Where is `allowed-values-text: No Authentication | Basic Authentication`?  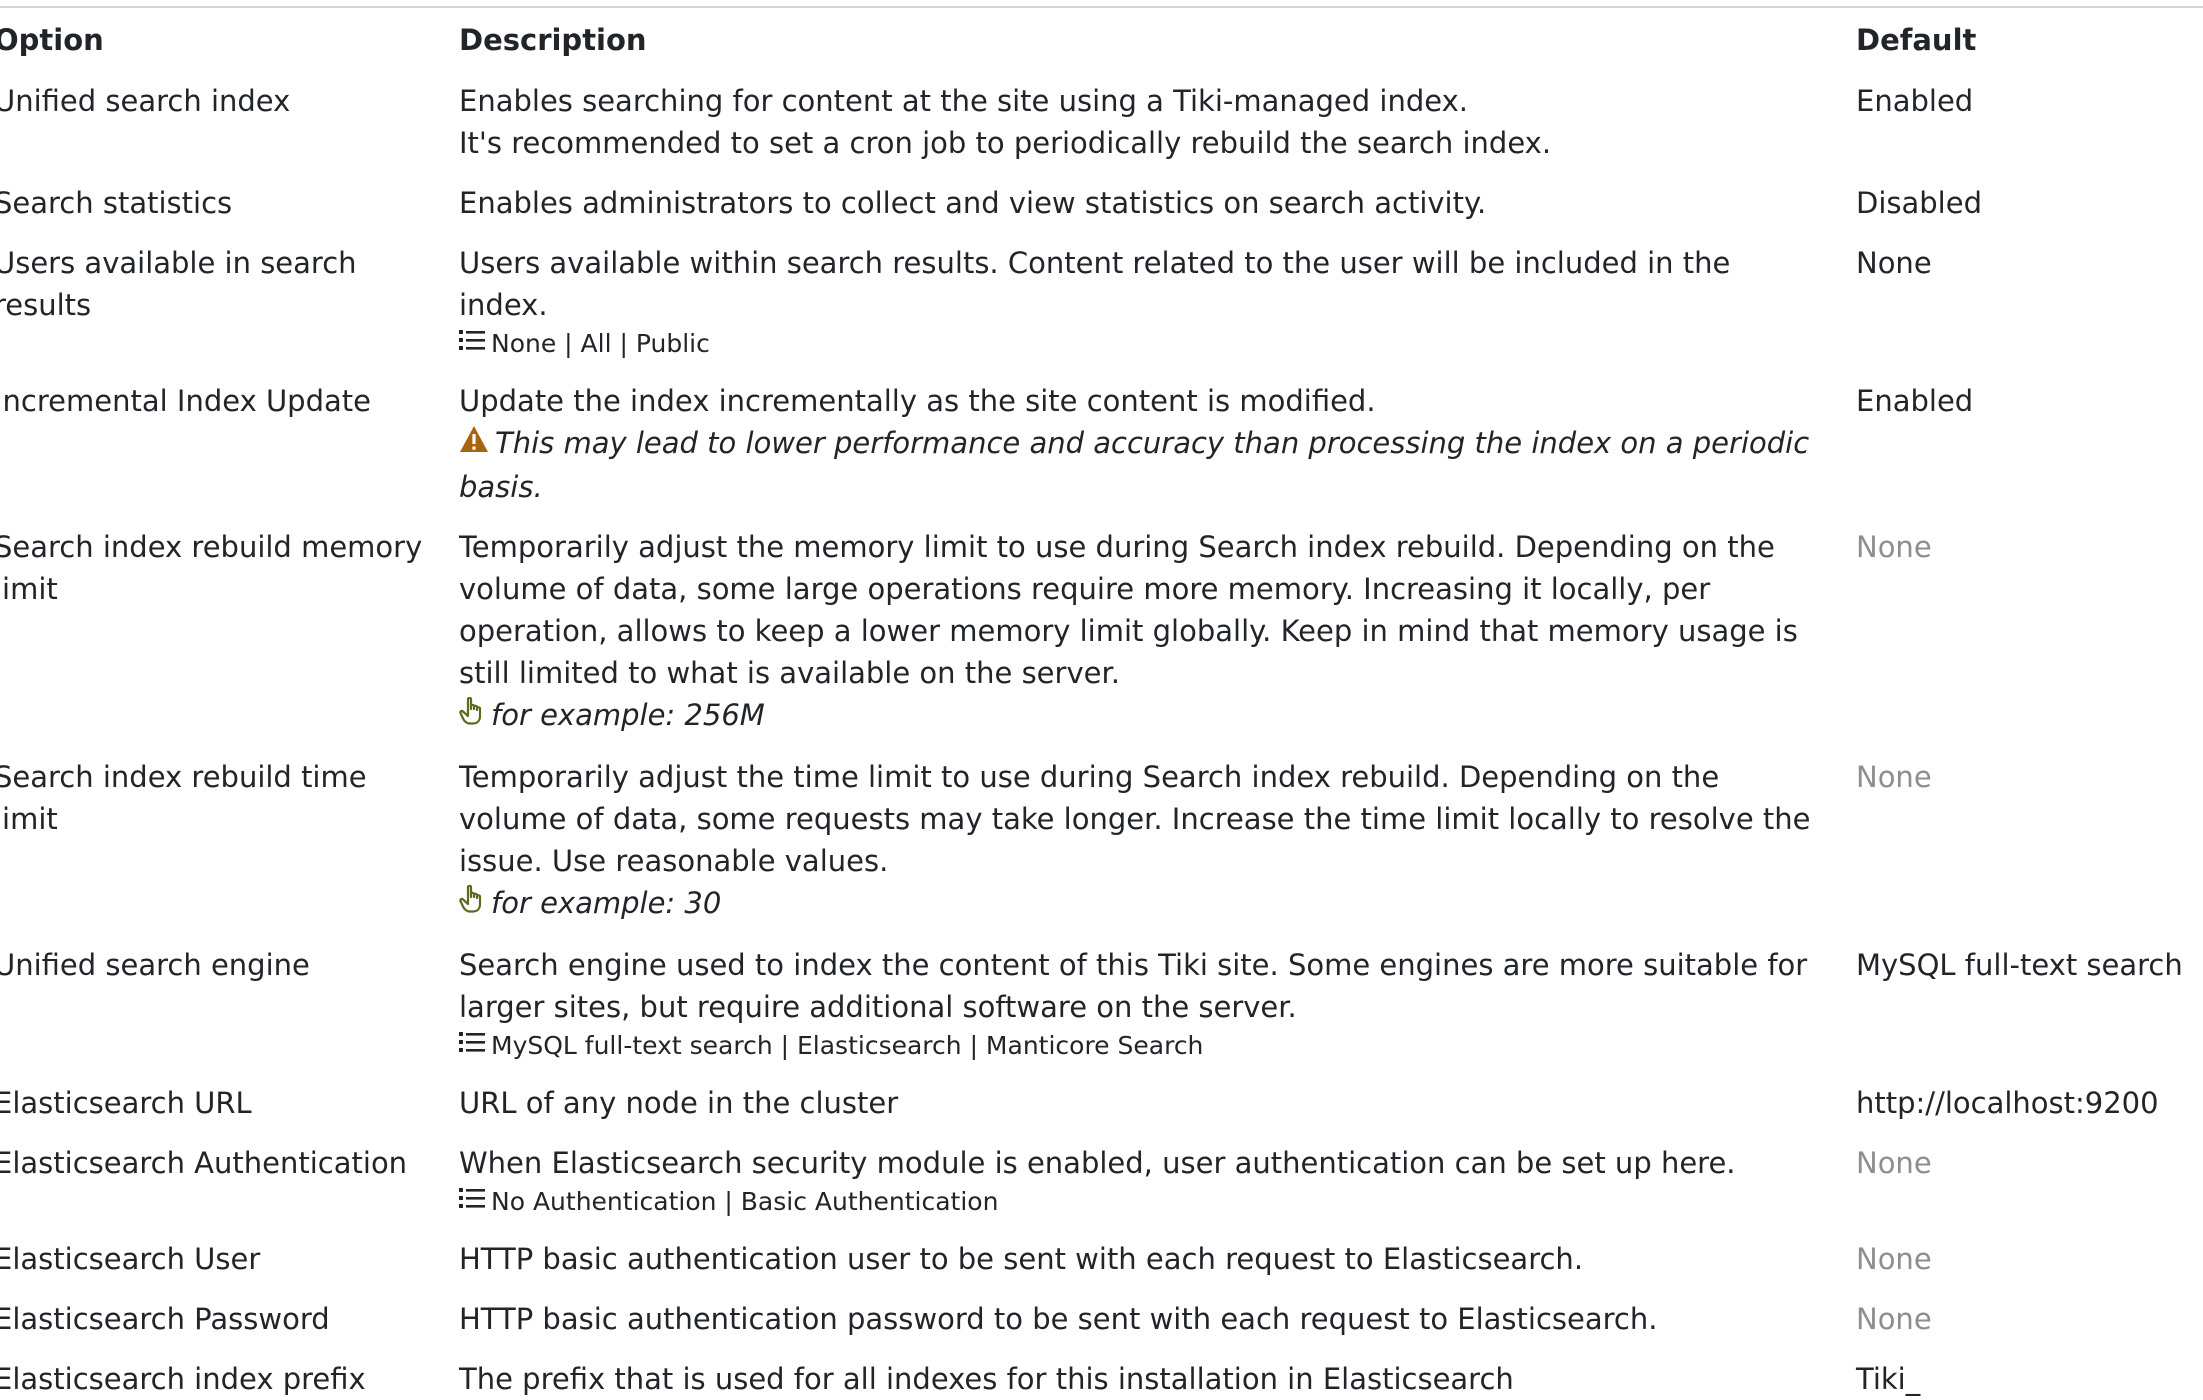 allowed-values-text: No Authentication | Basic Authentication is located at coordinates (745, 1201).